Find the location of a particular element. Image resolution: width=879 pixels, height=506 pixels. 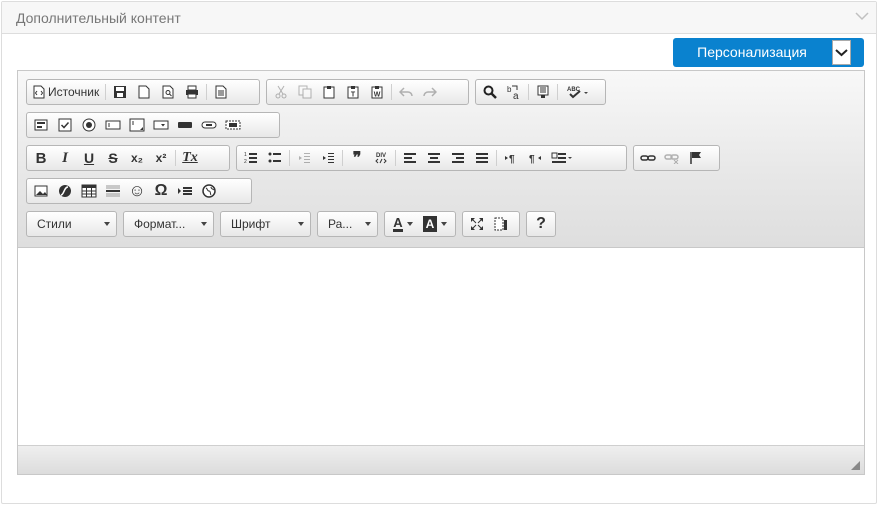

div-icon: DIV is located at coordinates (381, 158).